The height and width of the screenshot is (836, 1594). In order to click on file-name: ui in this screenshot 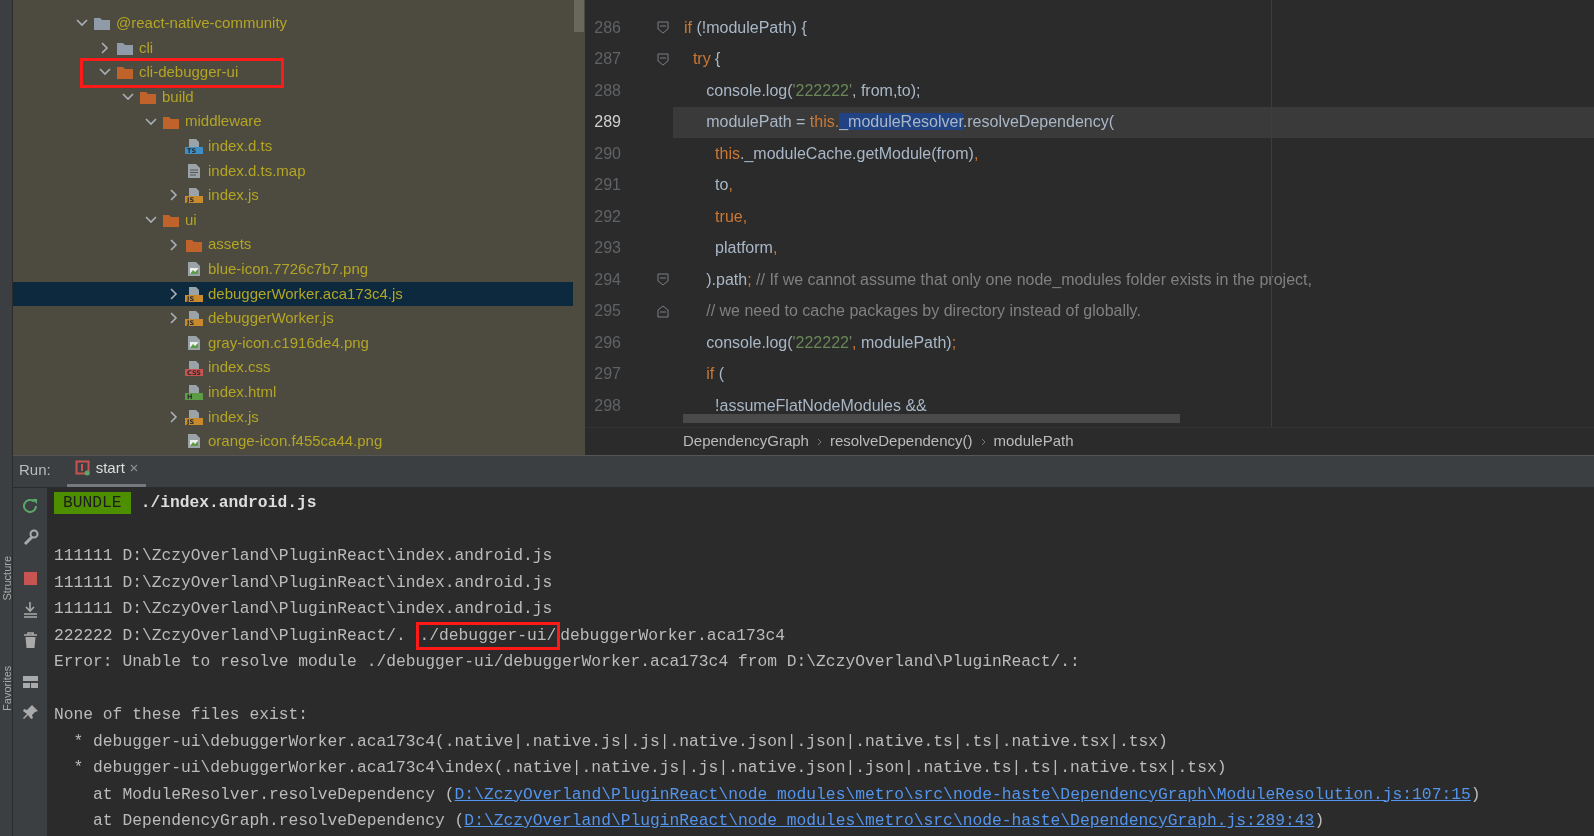, I will do `click(191, 219)`.